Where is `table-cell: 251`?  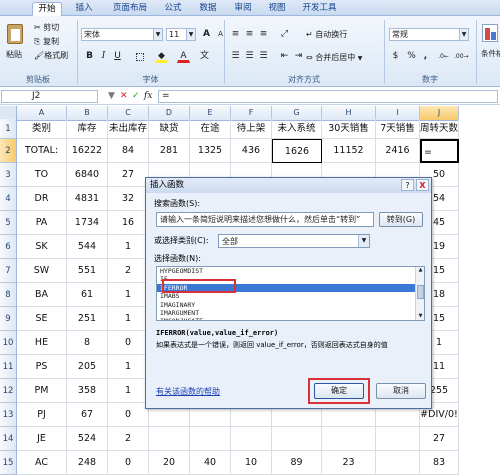 table-cell: 251 is located at coordinates (87, 319).